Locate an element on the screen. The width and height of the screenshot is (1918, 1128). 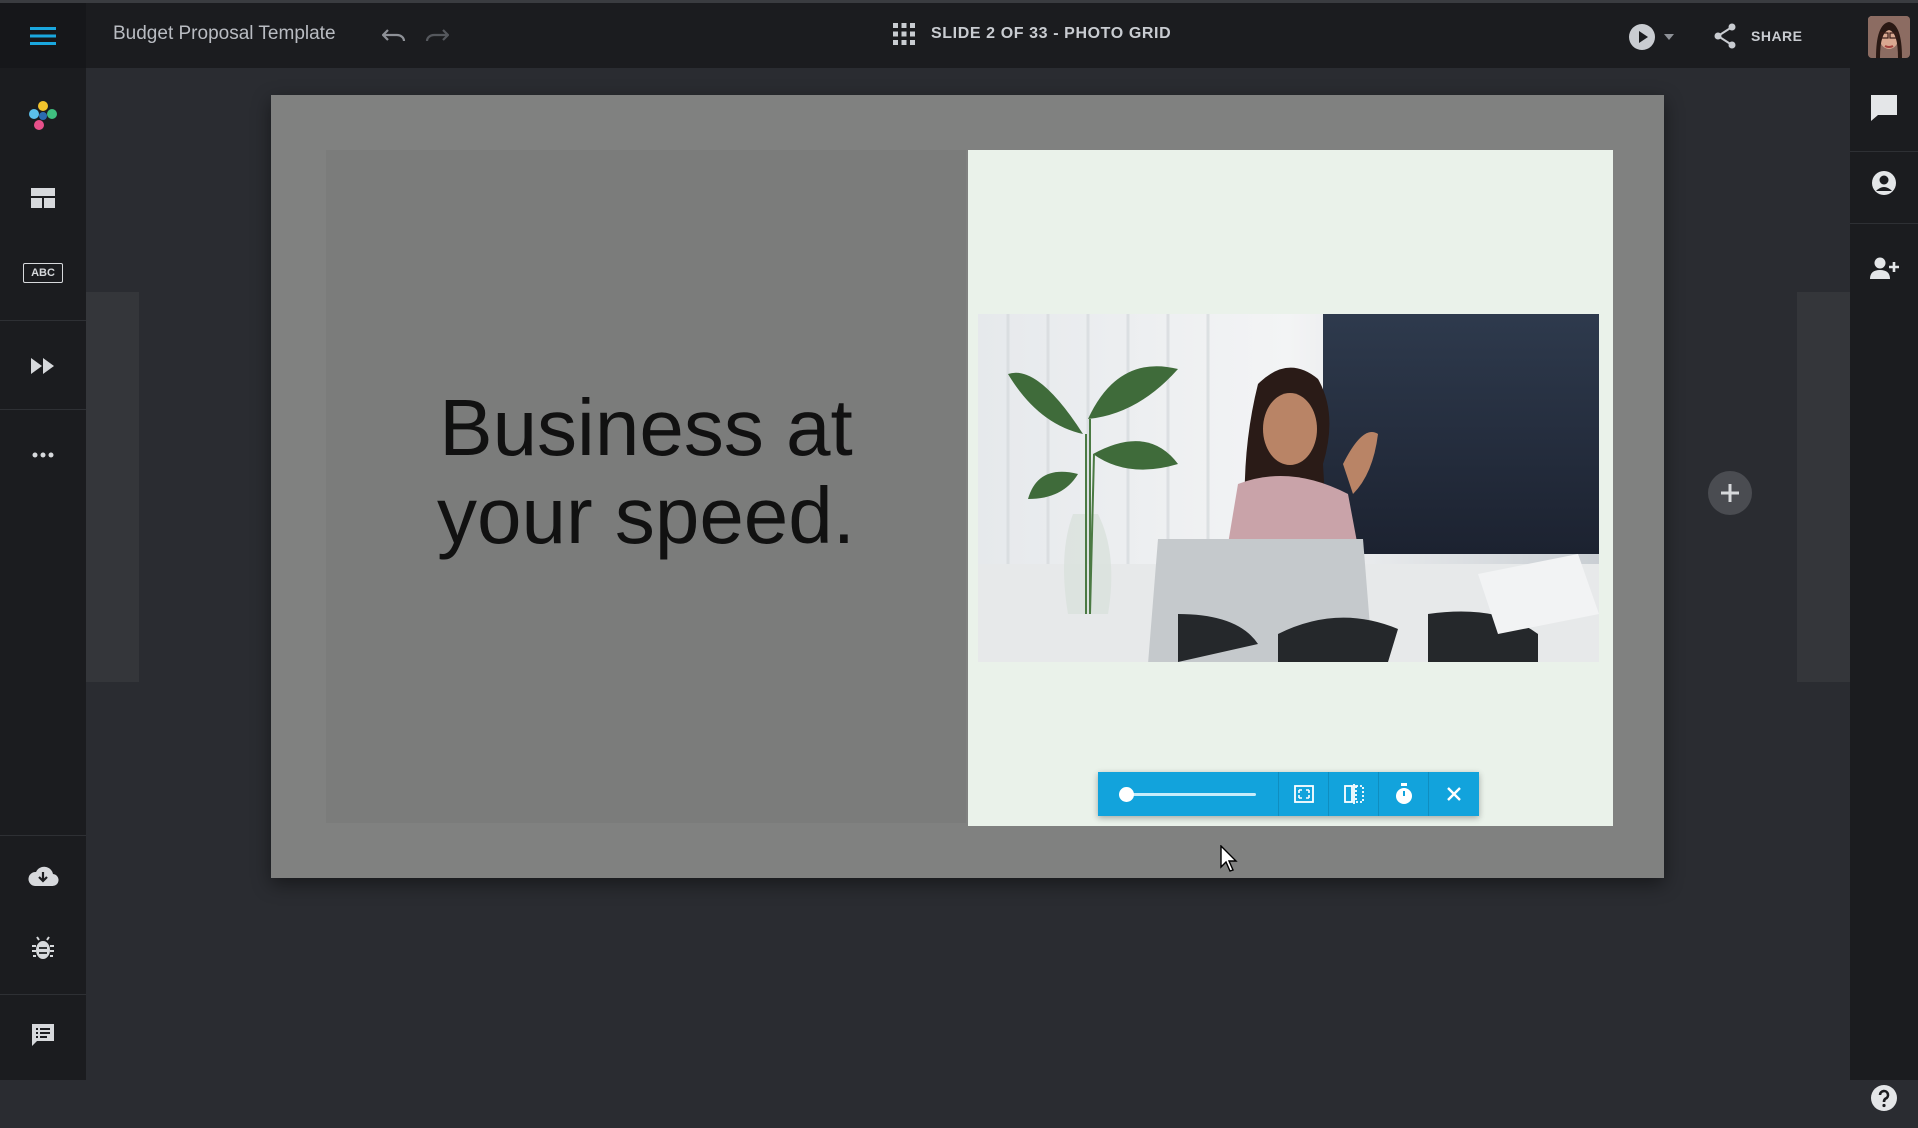
palette-icon is located at coordinates (43, 115).